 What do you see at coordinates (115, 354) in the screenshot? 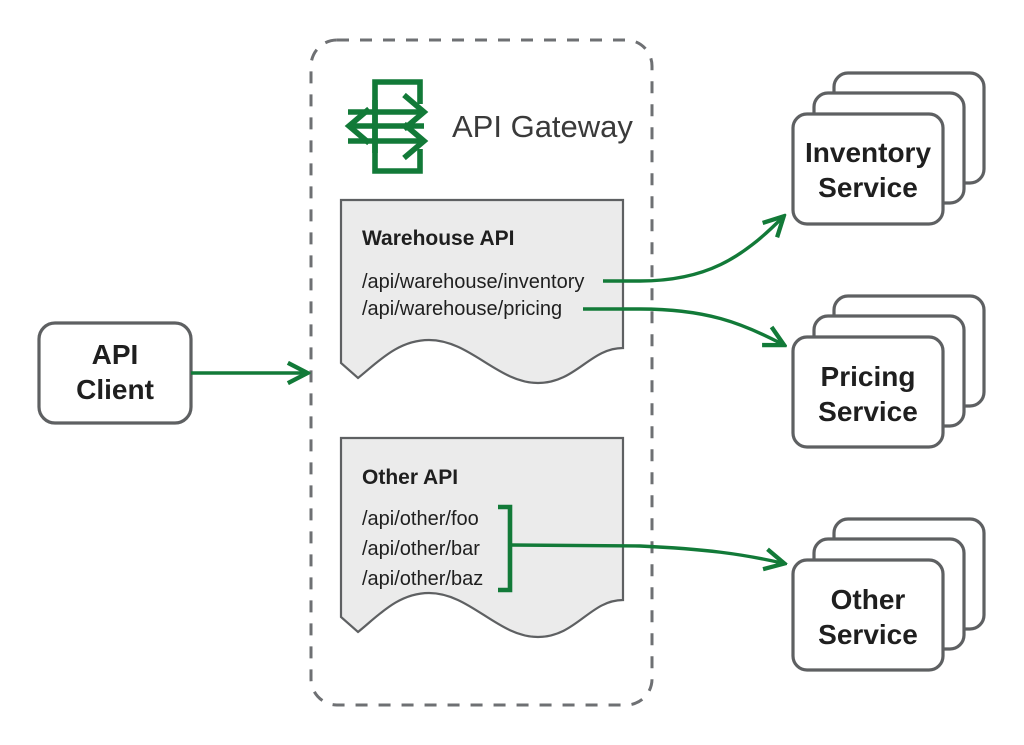
I see `api-client-label-line1: API` at bounding box center [115, 354].